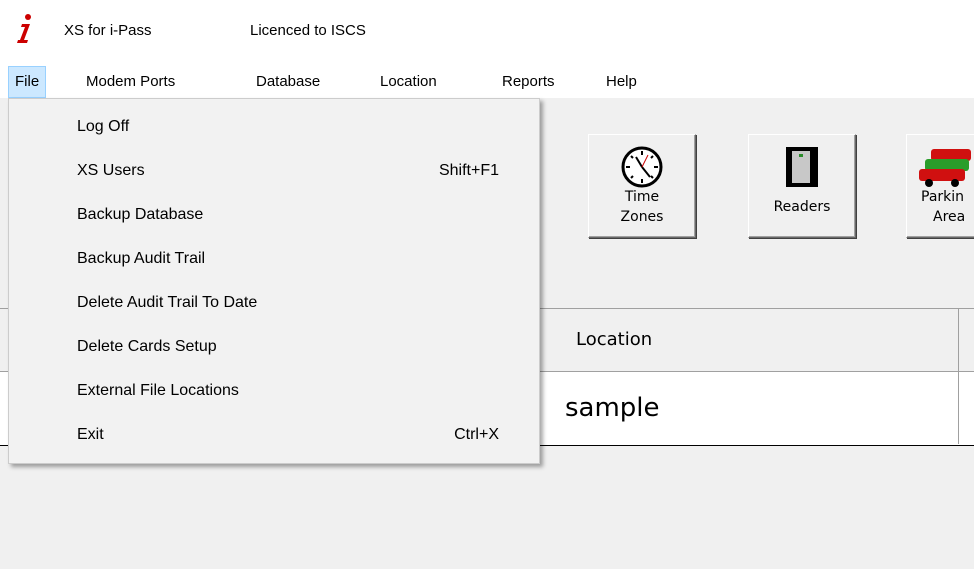 The image size is (974, 569). What do you see at coordinates (27, 82) in the screenshot?
I see `menu-file: File` at bounding box center [27, 82].